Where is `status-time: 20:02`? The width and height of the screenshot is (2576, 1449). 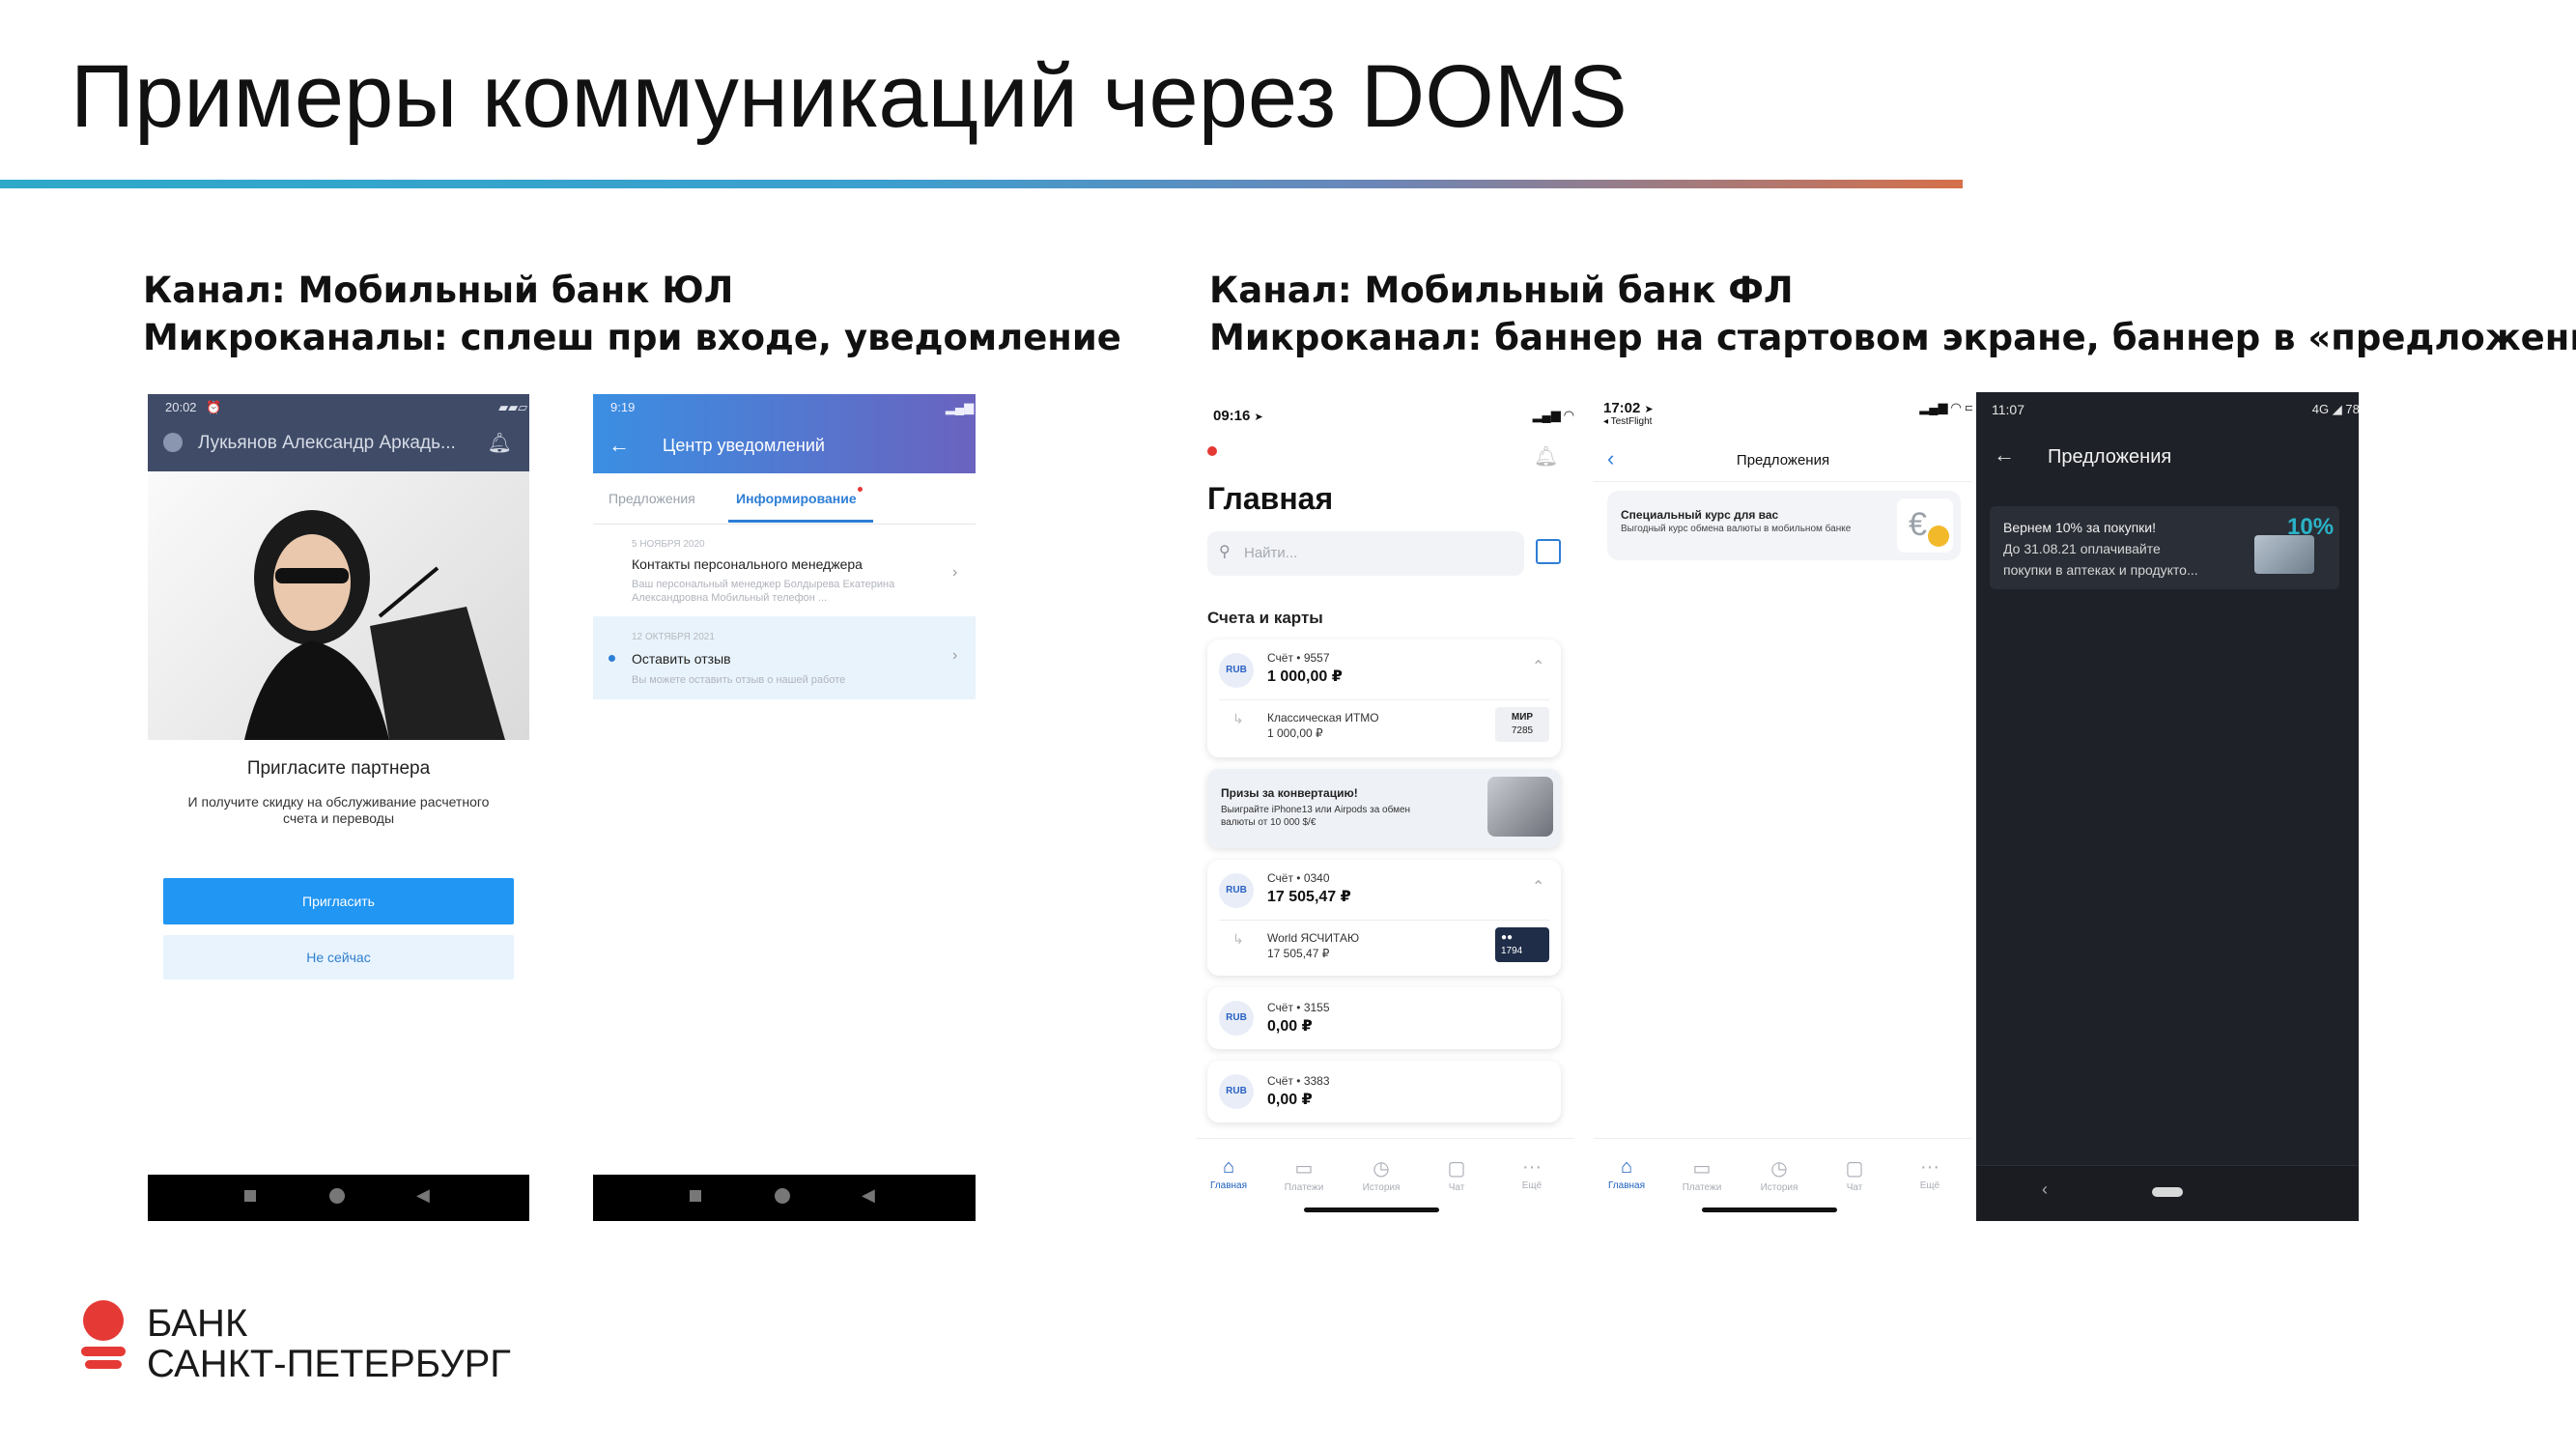
status-time: 20:02 is located at coordinates (181, 407).